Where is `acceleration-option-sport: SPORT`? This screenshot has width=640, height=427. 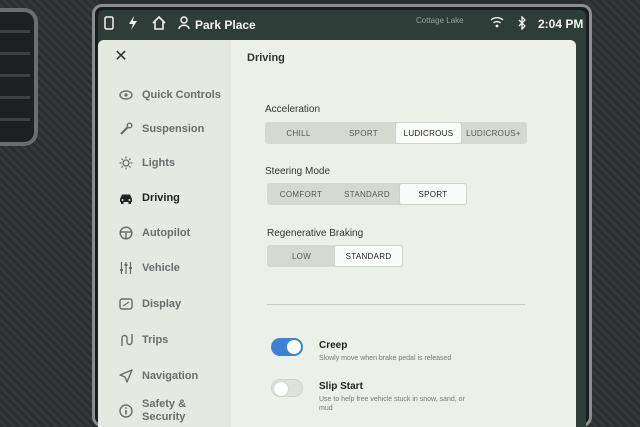
acceleration-option-sport: SPORT is located at coordinates (363, 133).